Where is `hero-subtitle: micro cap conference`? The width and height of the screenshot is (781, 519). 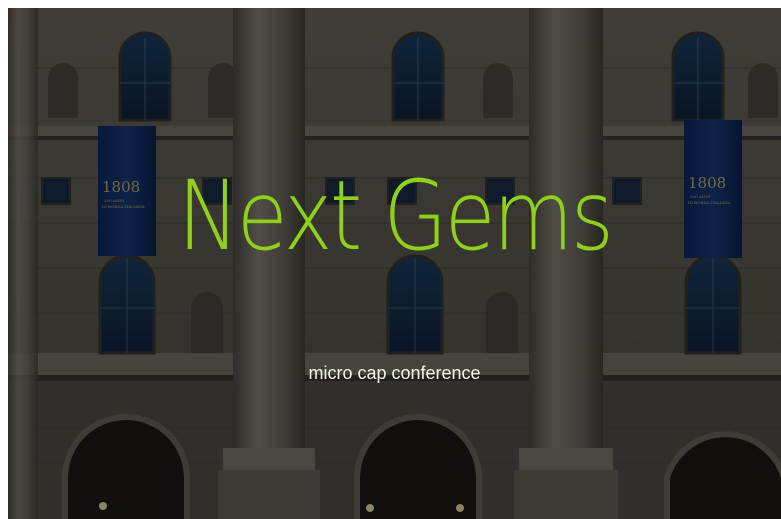
hero-subtitle: micro cap conference is located at coordinates (394, 373).